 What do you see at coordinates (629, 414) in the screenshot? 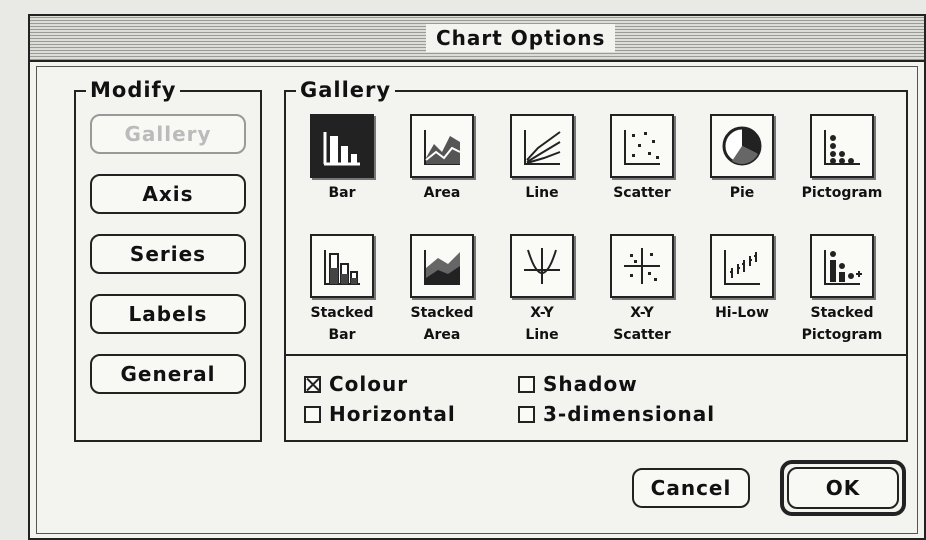
I see `three-dimensional-label: 3-dimensional` at bounding box center [629, 414].